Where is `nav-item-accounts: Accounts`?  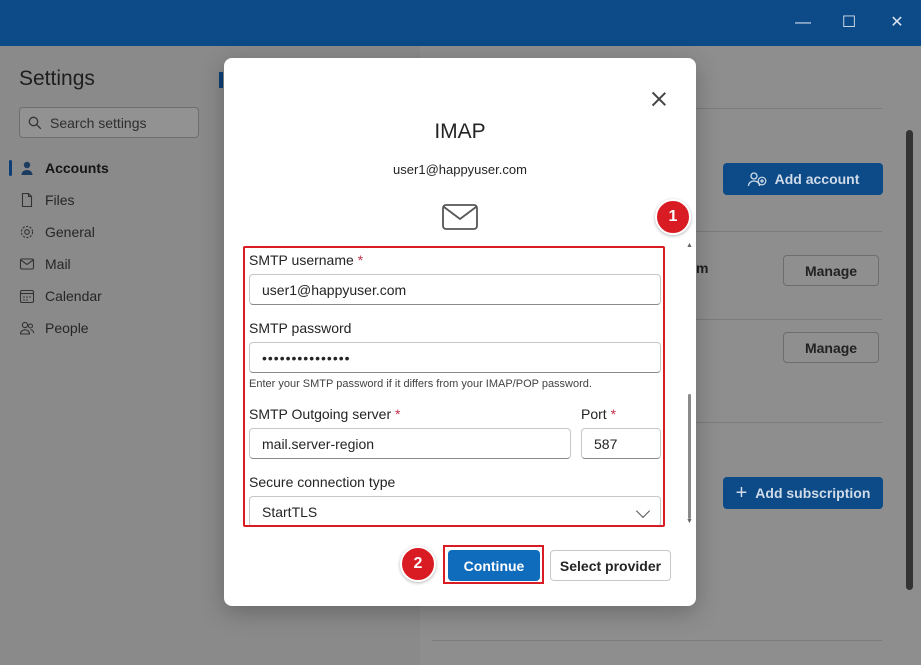
nav-item-accounts: Accounts is located at coordinates (105, 168).